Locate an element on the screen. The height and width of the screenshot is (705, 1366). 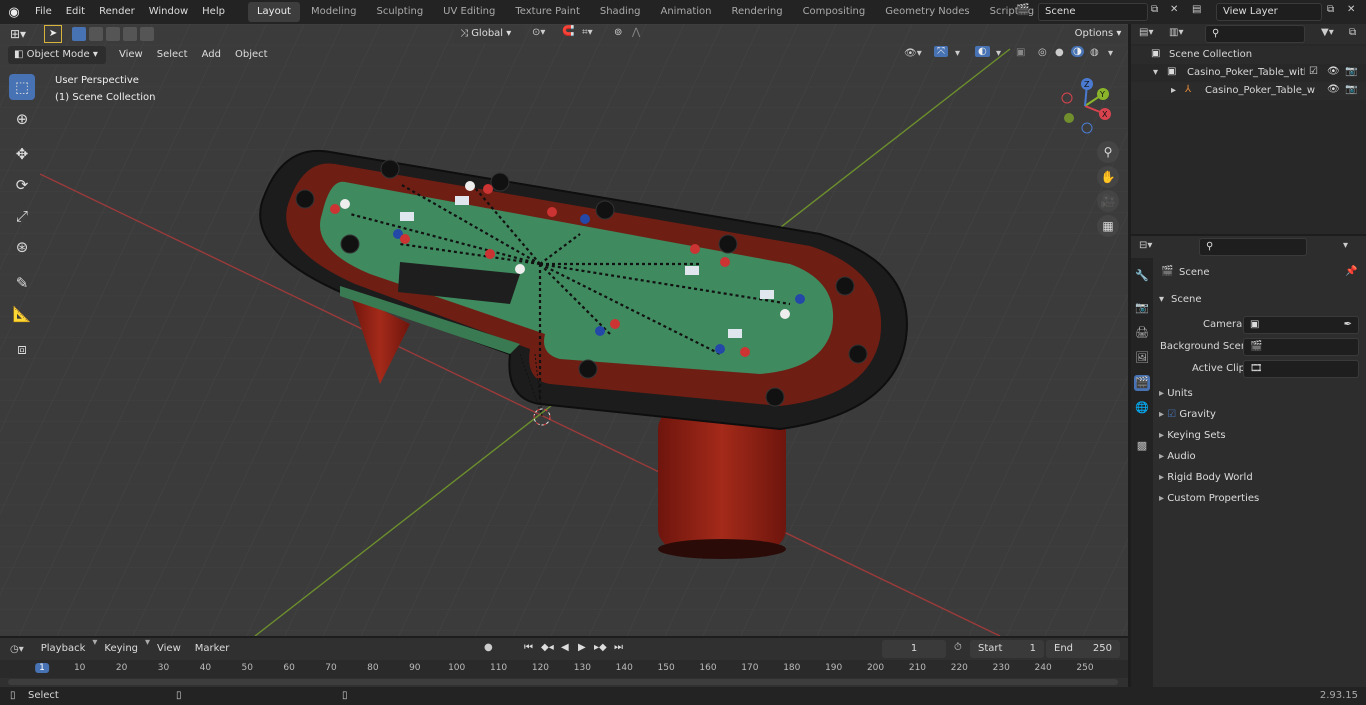
scene-tab-icon: 🎬 is located at coordinates (1142, 383).